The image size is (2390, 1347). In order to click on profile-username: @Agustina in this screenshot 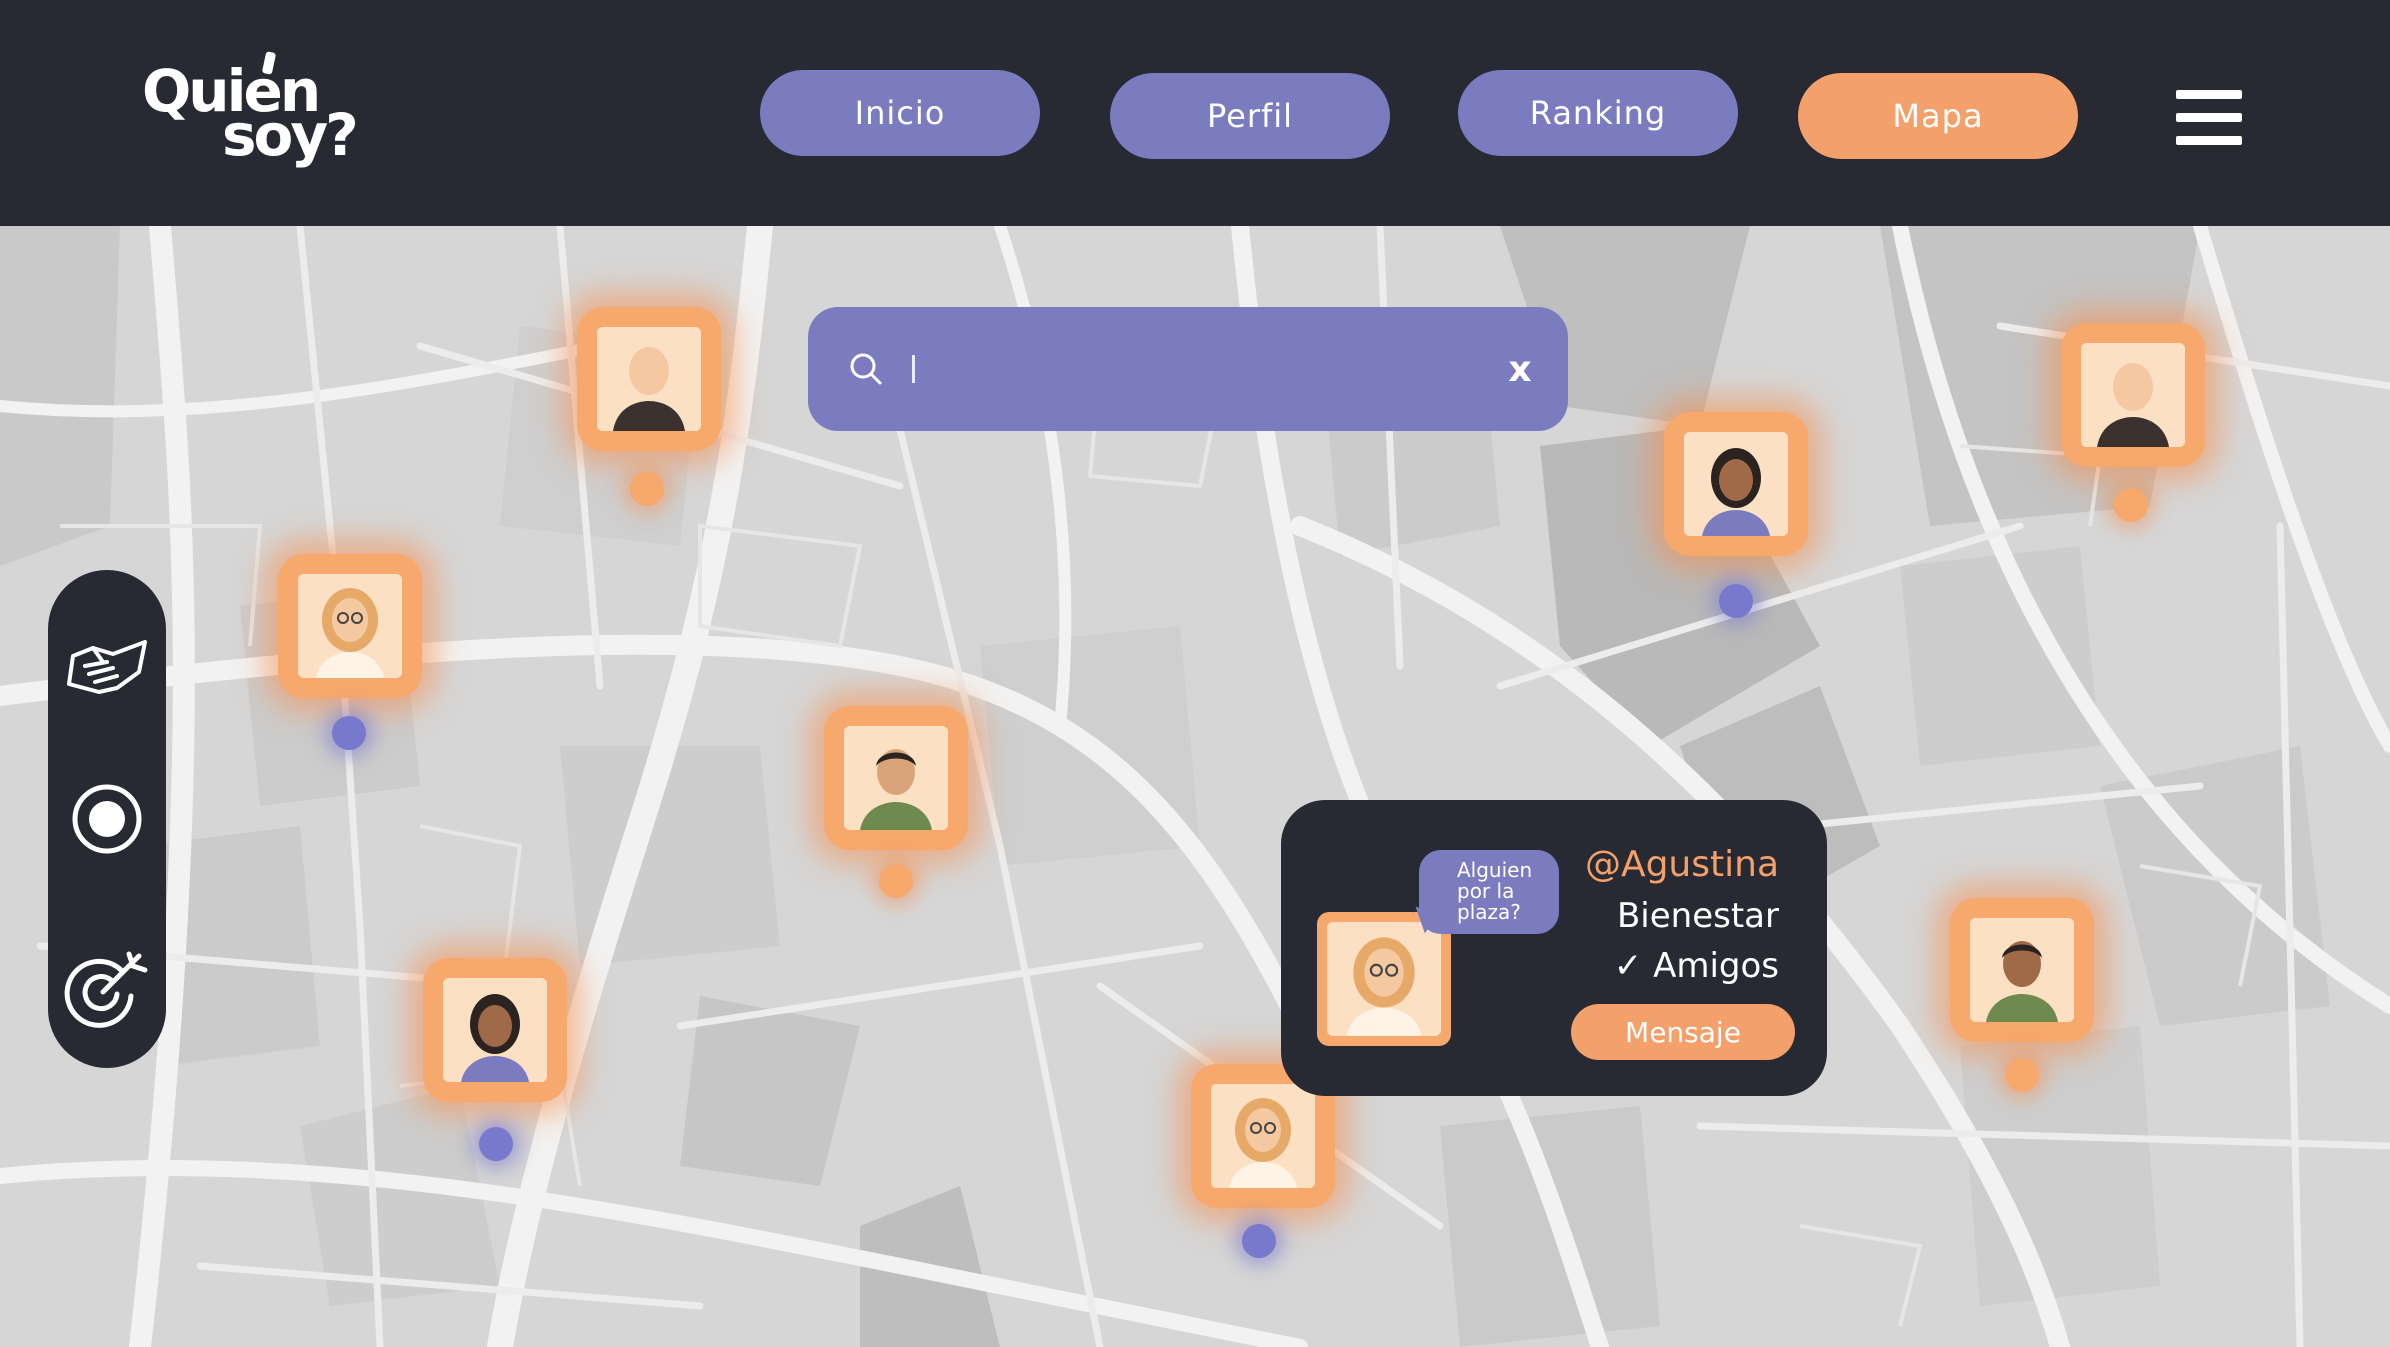, I will do `click(1681, 864)`.